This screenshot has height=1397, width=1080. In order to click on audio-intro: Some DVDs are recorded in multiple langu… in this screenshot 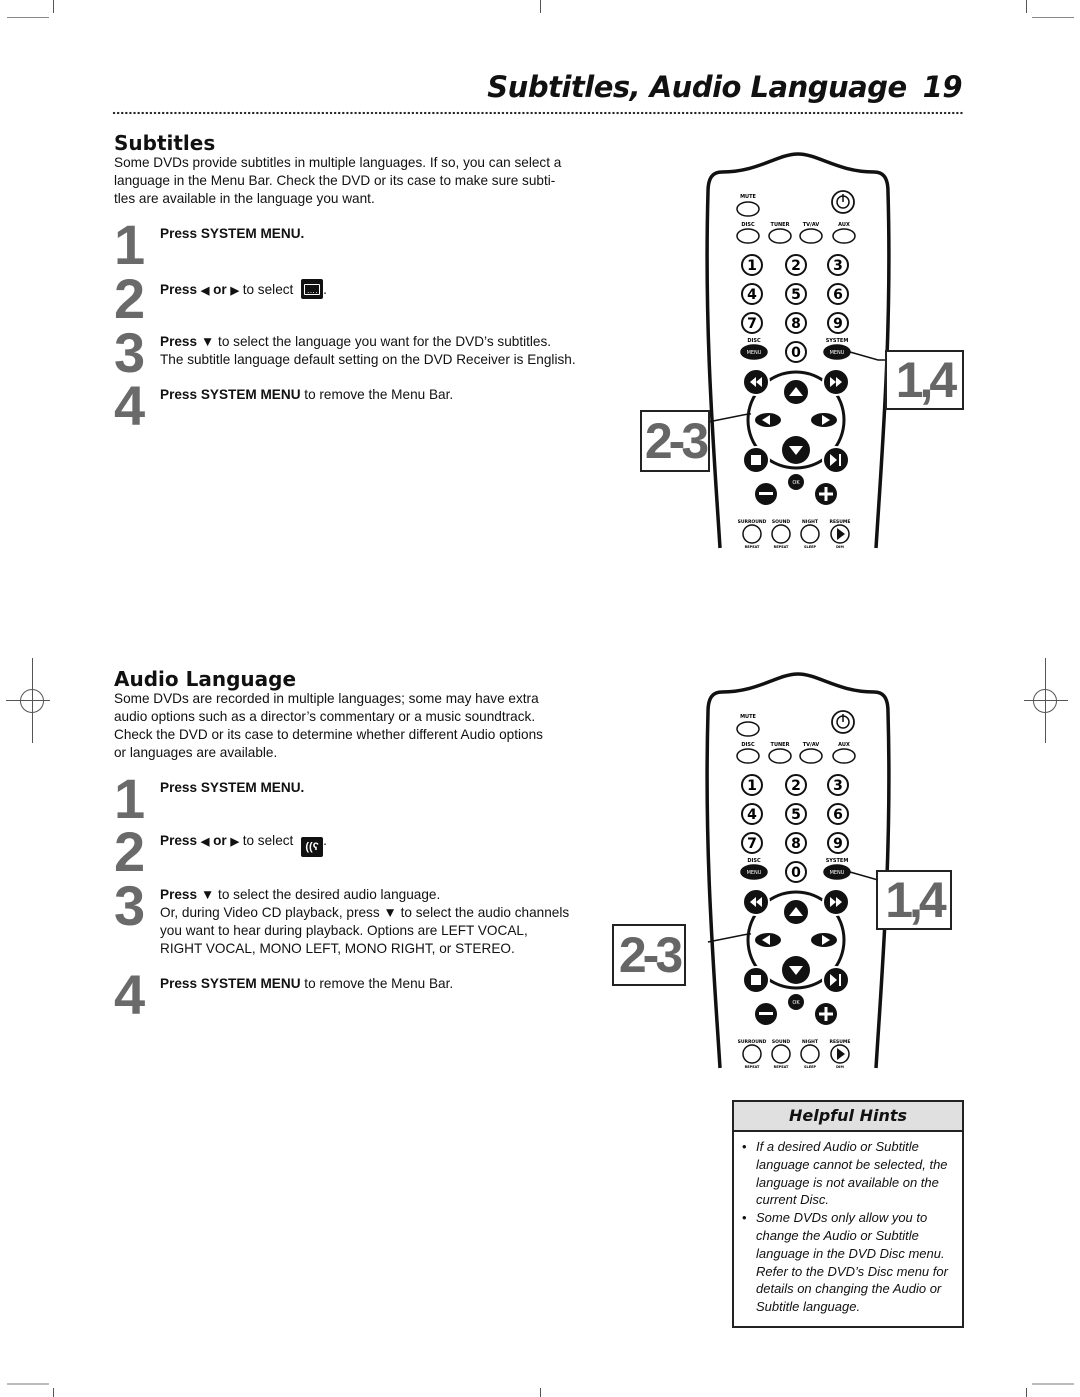, I will do `click(364, 726)`.